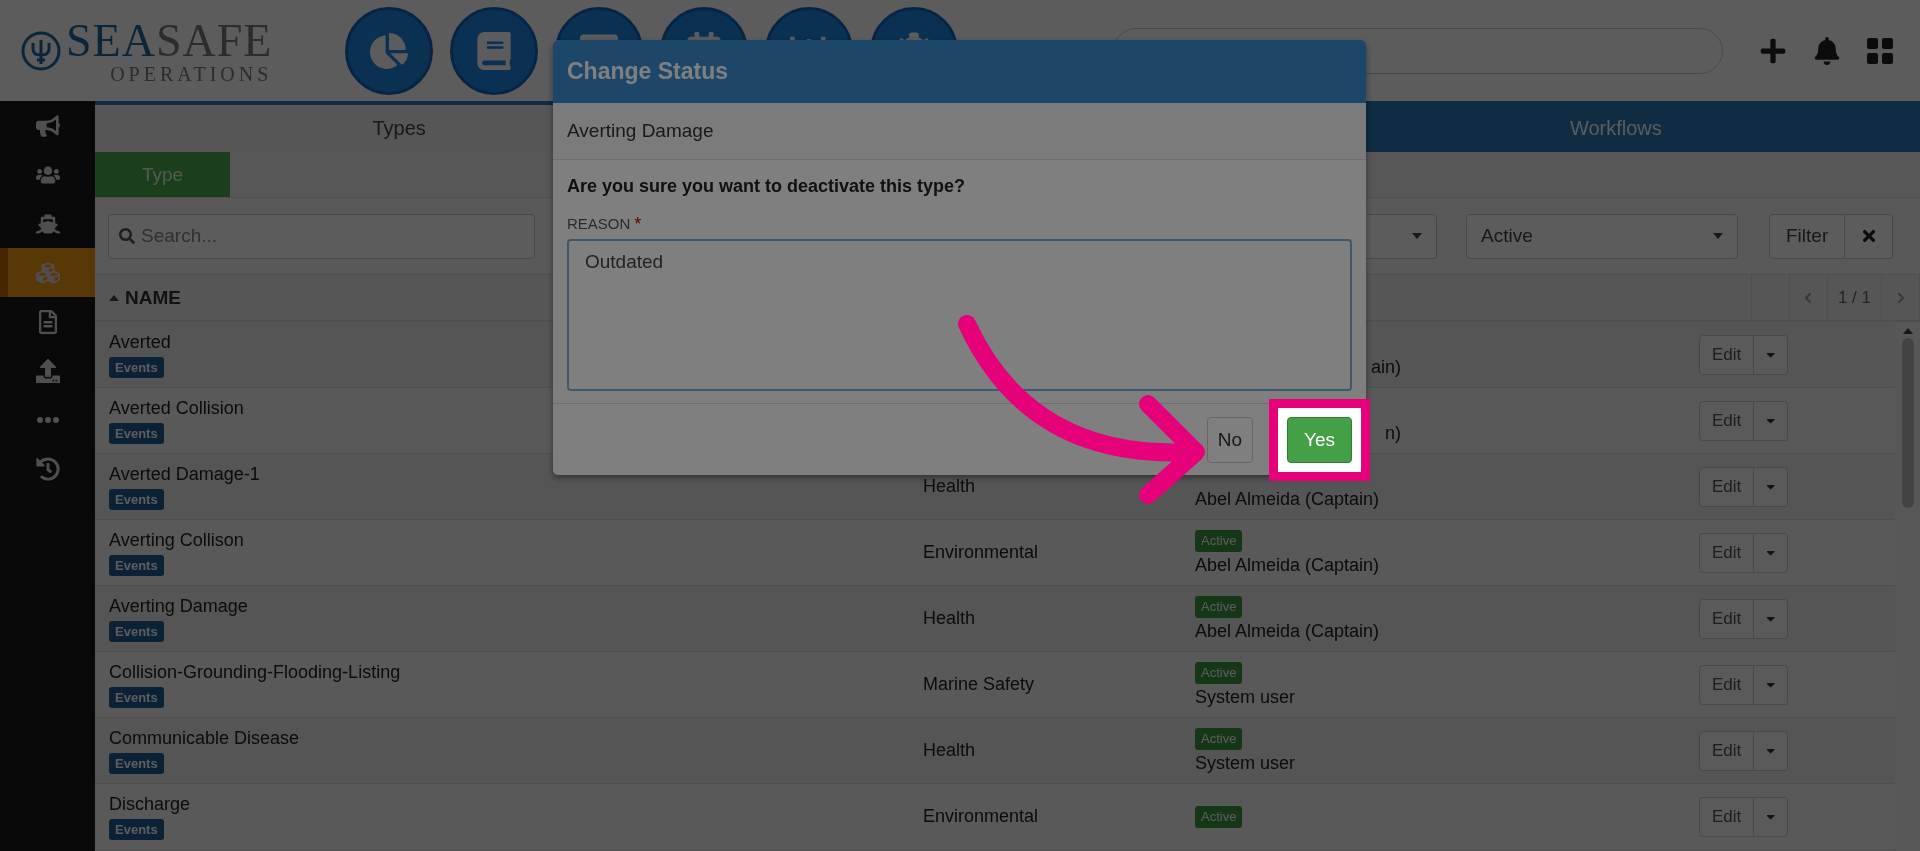  I want to click on dialog-subject: Averting Damage, so click(959, 131).